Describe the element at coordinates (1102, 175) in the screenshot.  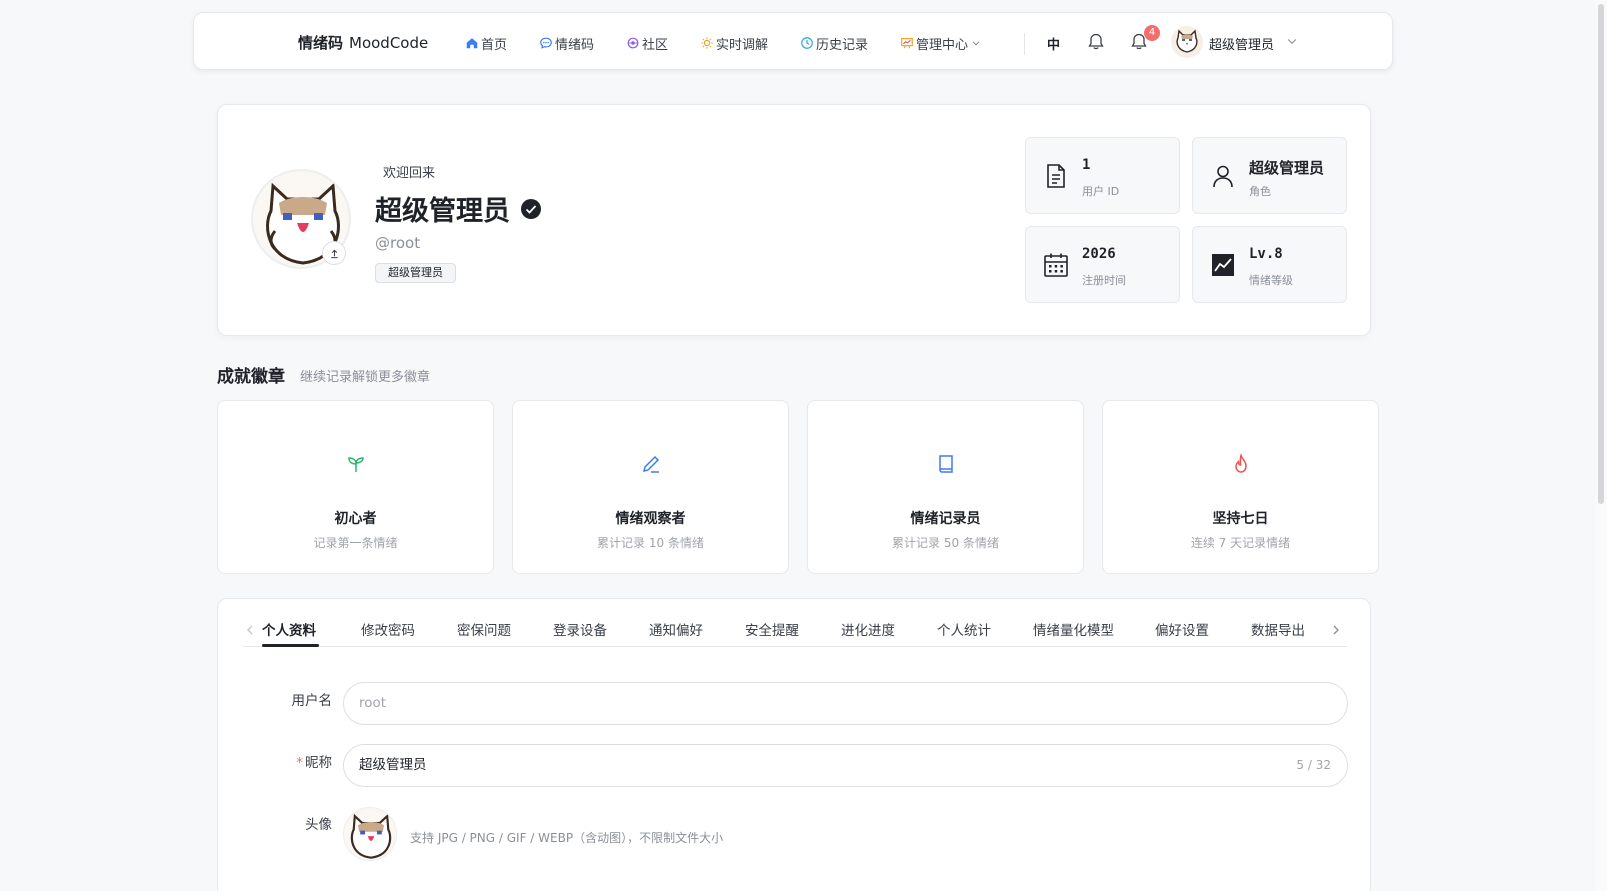
I see `stat-user-id: 1 用户 ID` at that location.